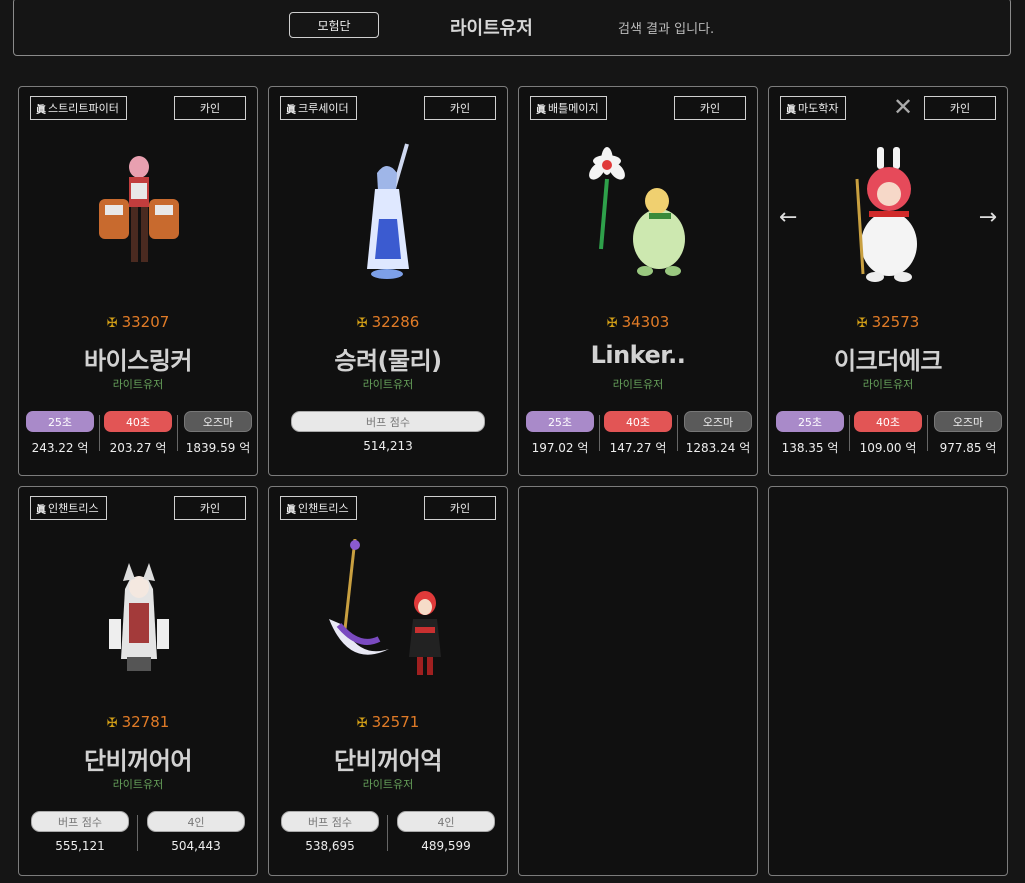  I want to click on job-tag: 眞 크루세이더, so click(318, 108).